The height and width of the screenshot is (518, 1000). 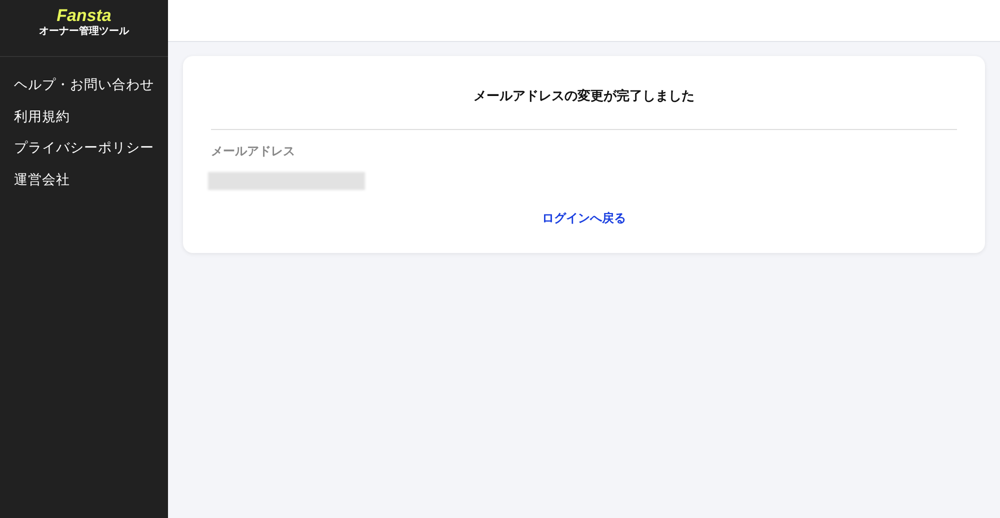 What do you see at coordinates (584, 218) in the screenshot?
I see `login-link: ログインへ戻る` at bounding box center [584, 218].